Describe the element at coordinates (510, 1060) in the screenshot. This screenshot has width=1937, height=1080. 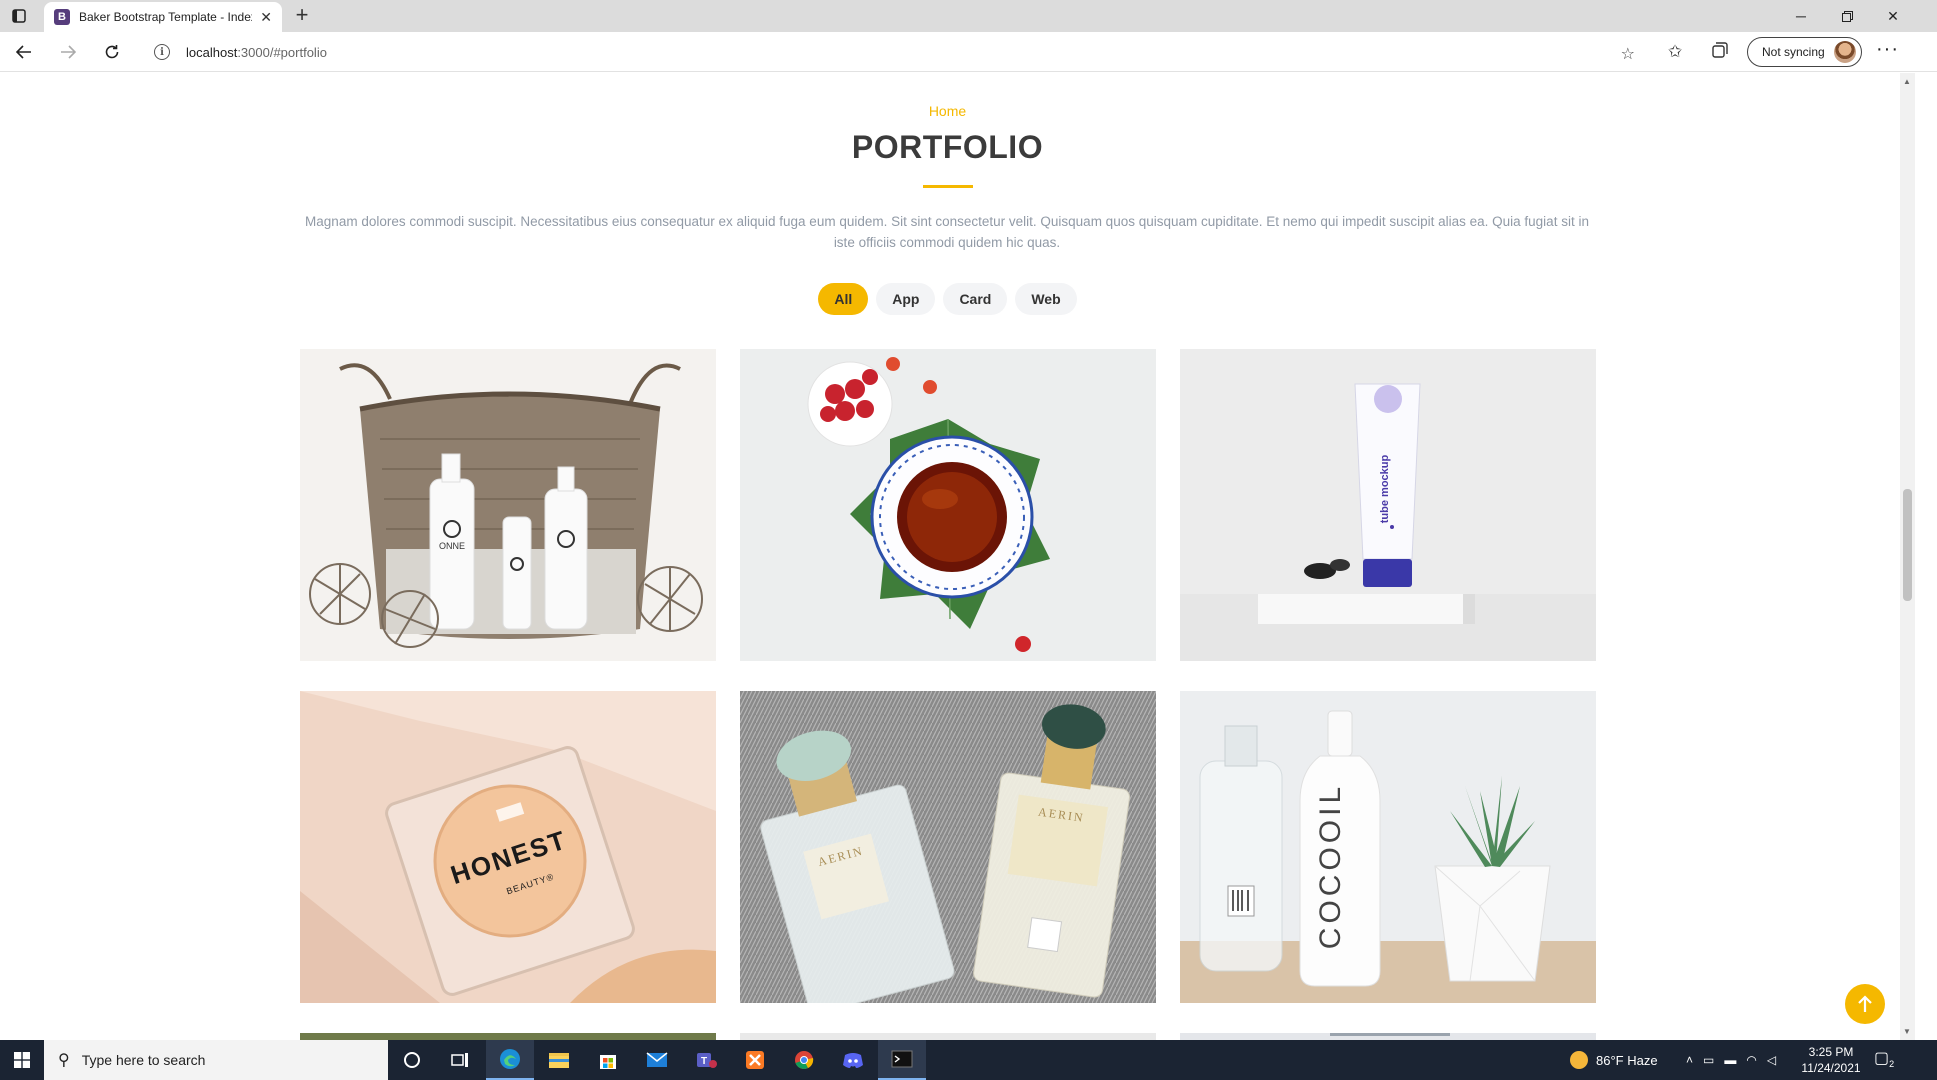
I see `edge-app-icon` at that location.